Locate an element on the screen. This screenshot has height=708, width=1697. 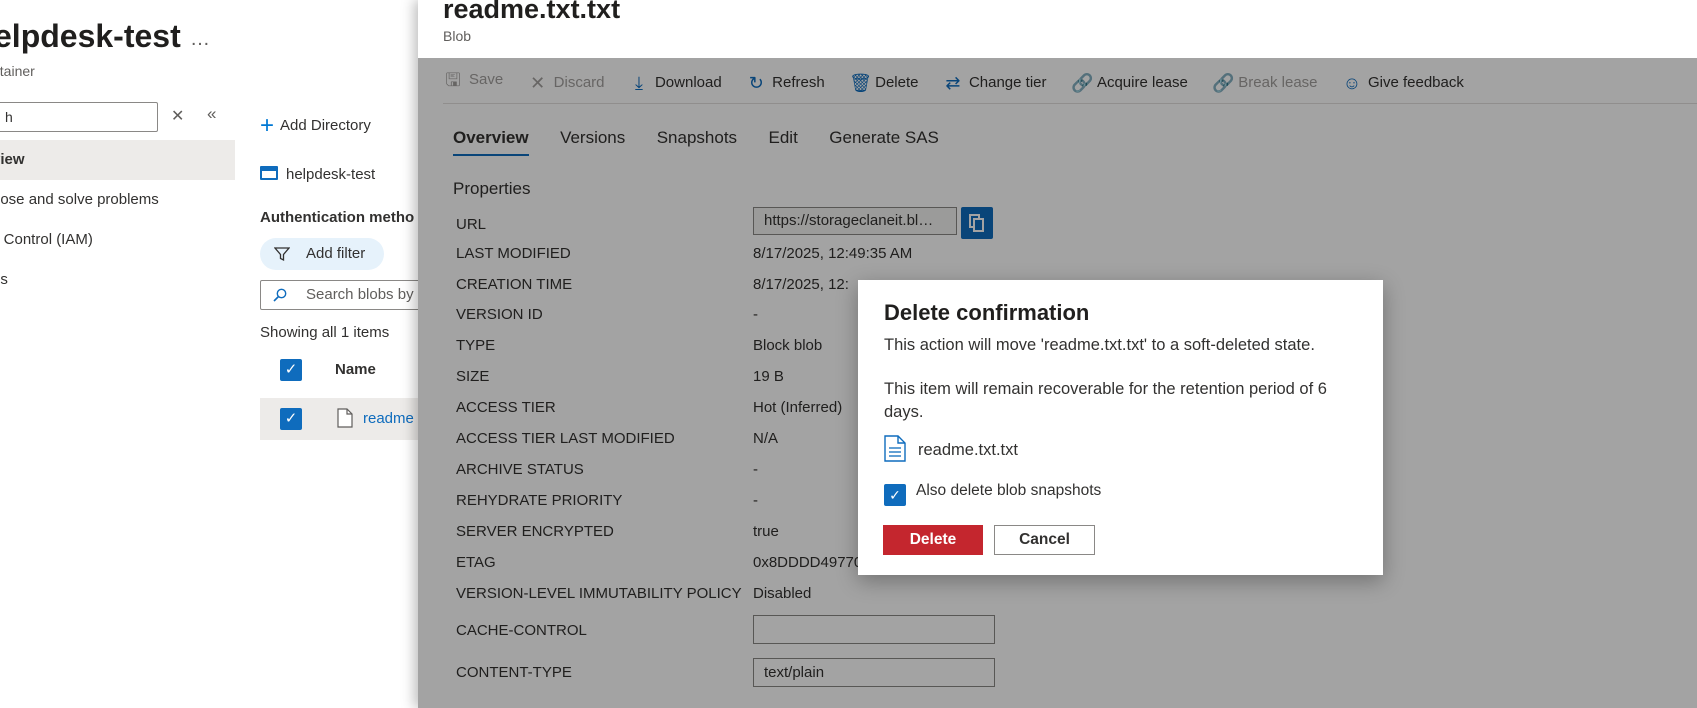
dialog-title: Delete confirmation is located at coordinates (987, 312).